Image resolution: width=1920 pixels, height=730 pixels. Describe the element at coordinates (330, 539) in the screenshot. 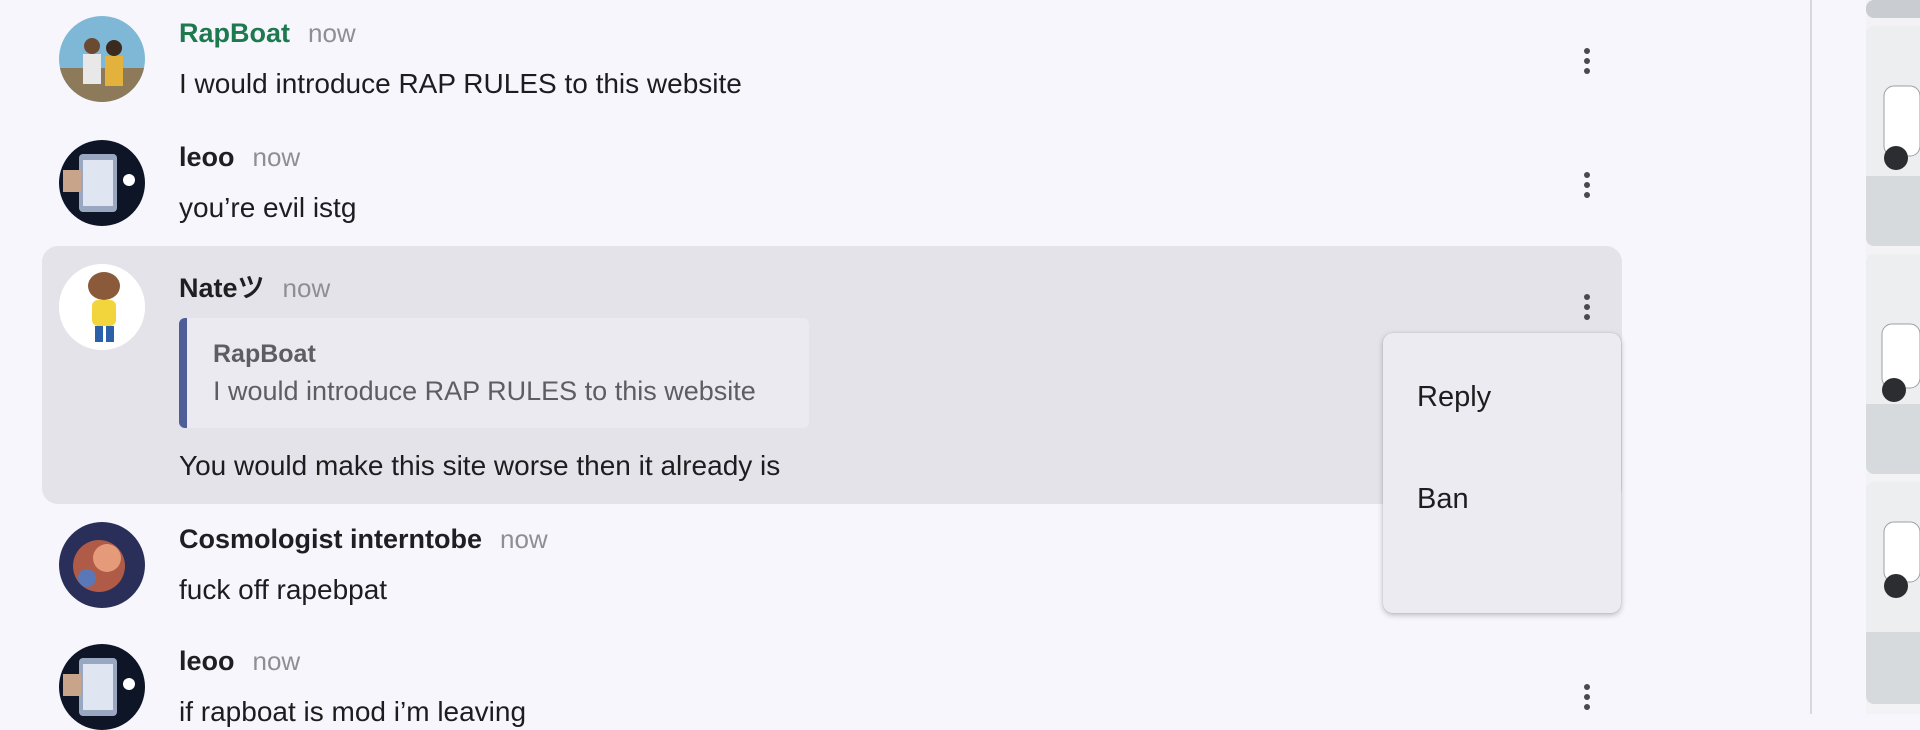

I see `username: Cosmologist interntobe` at that location.